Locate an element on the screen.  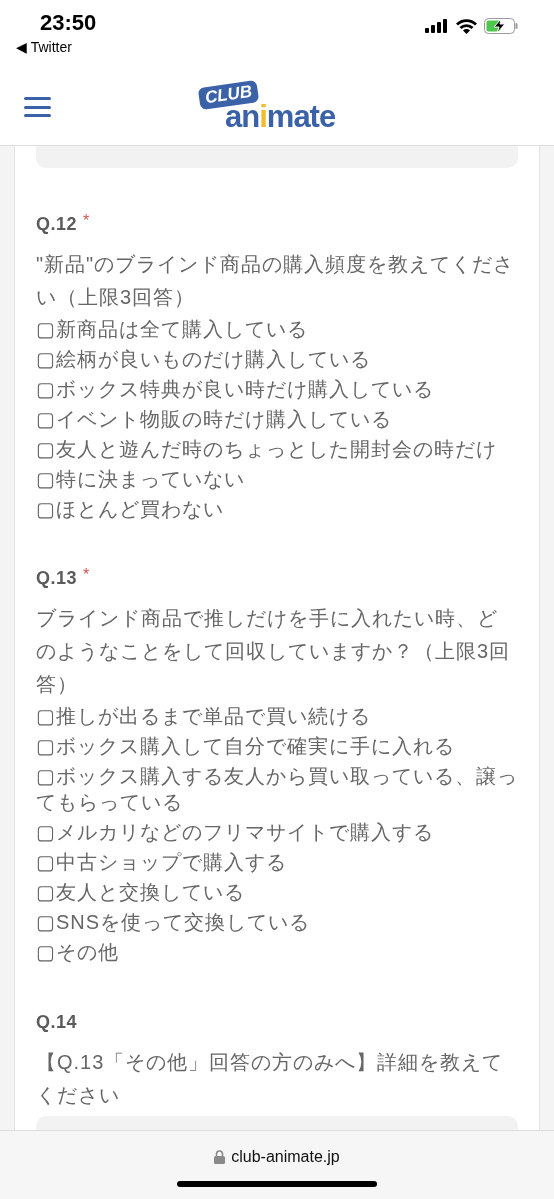
question-number: Q.13 is located at coordinates (57, 578).